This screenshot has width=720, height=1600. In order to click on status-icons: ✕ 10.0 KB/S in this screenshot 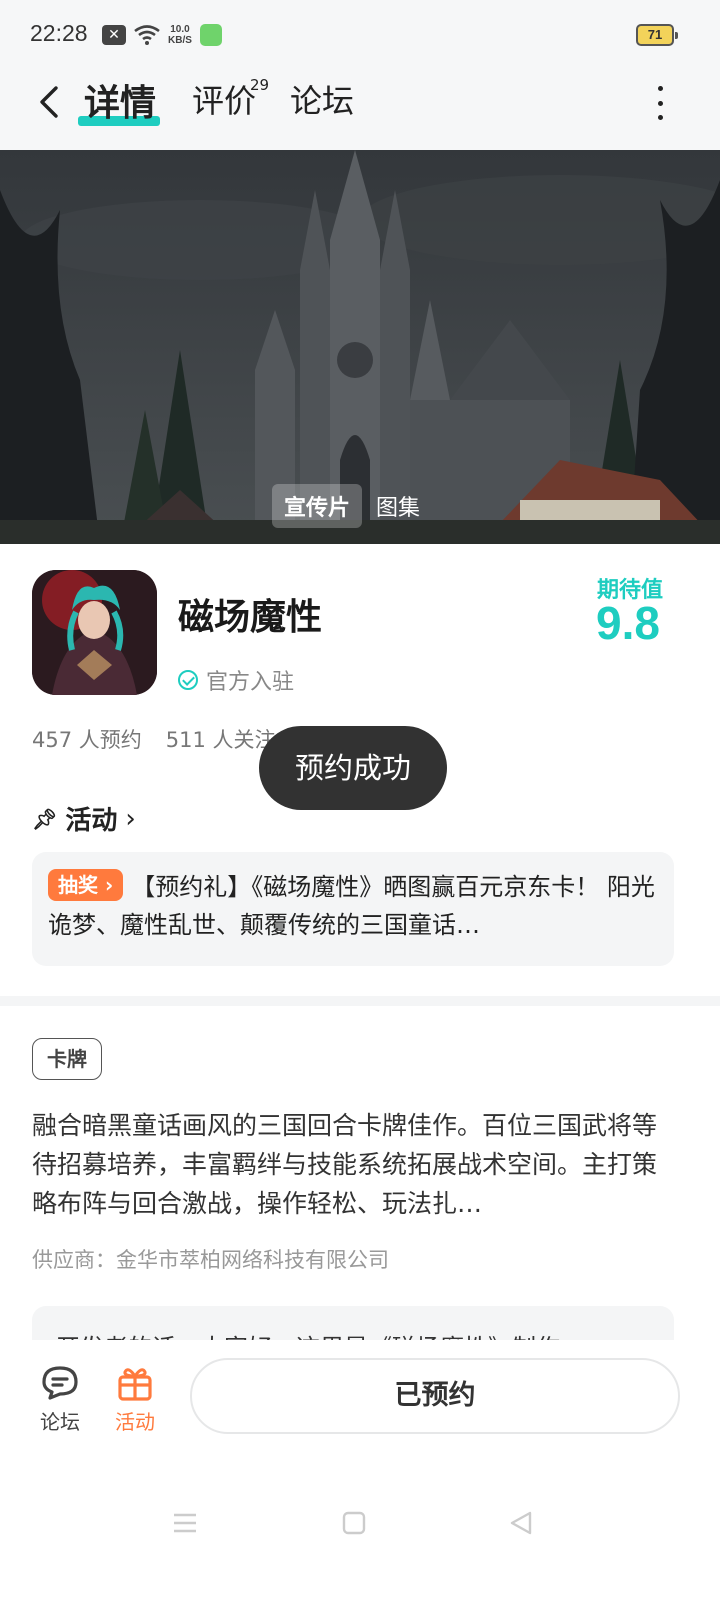, I will do `click(162, 35)`.